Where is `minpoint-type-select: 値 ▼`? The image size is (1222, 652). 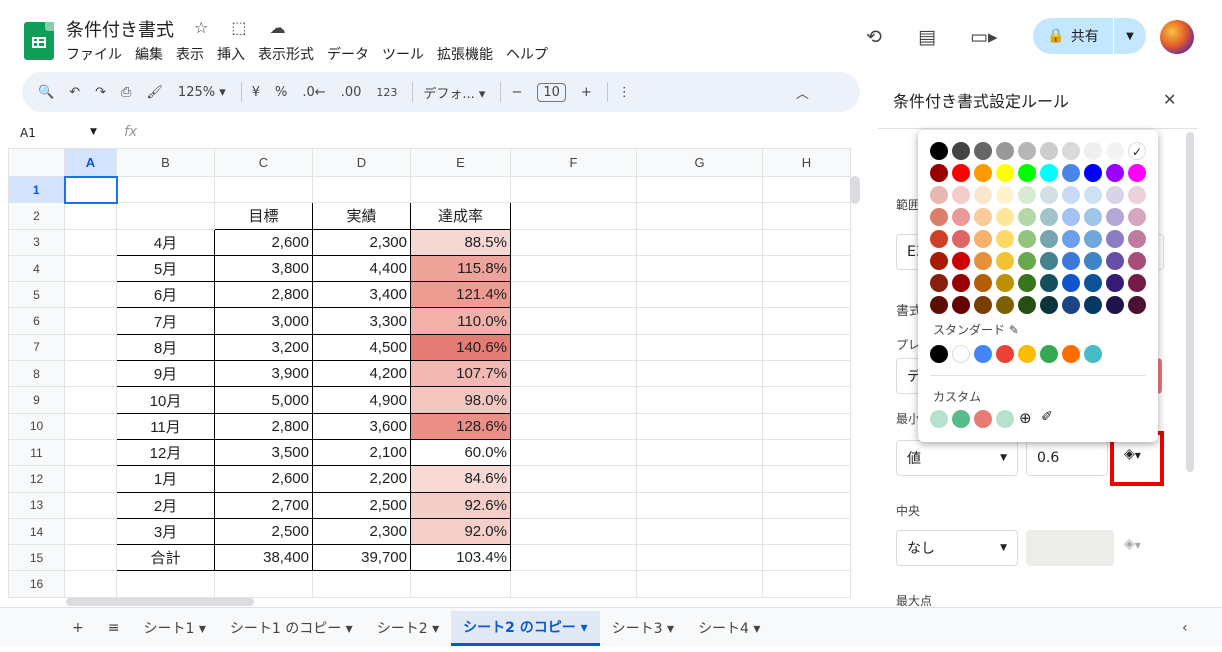 minpoint-type-select: 値 ▼ is located at coordinates (957, 458).